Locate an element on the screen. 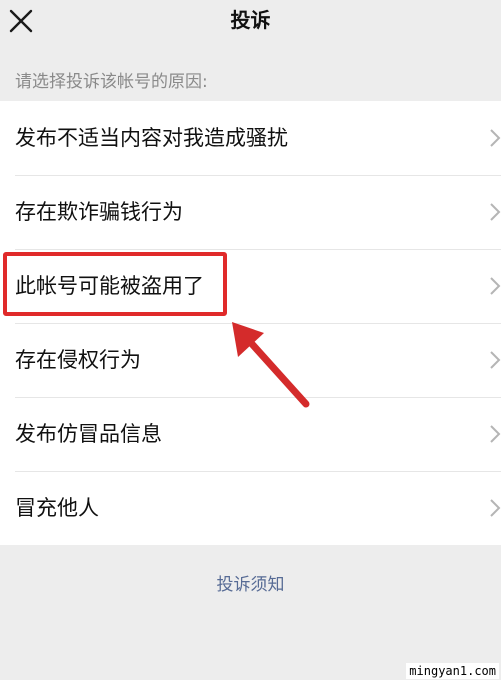  reason-label: 发布不适当内容对我造成骚扰 is located at coordinates (151, 138).